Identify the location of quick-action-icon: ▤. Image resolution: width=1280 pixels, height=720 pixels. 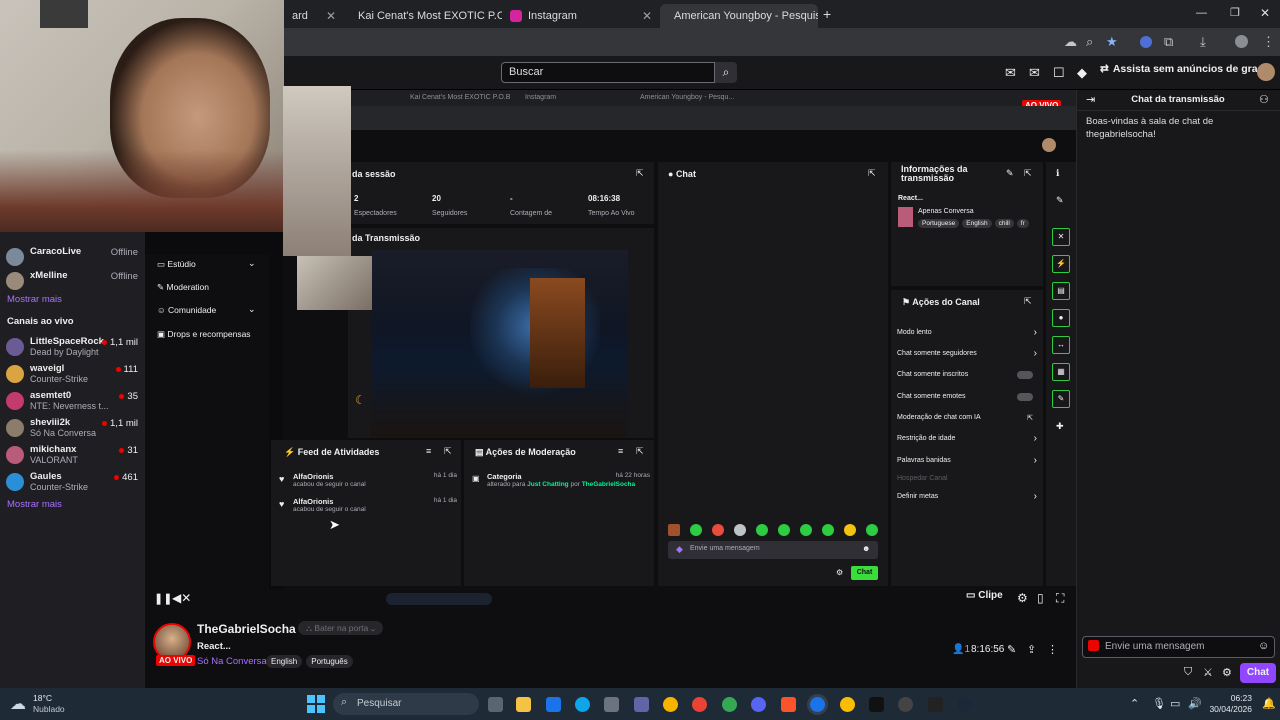
(1061, 291).